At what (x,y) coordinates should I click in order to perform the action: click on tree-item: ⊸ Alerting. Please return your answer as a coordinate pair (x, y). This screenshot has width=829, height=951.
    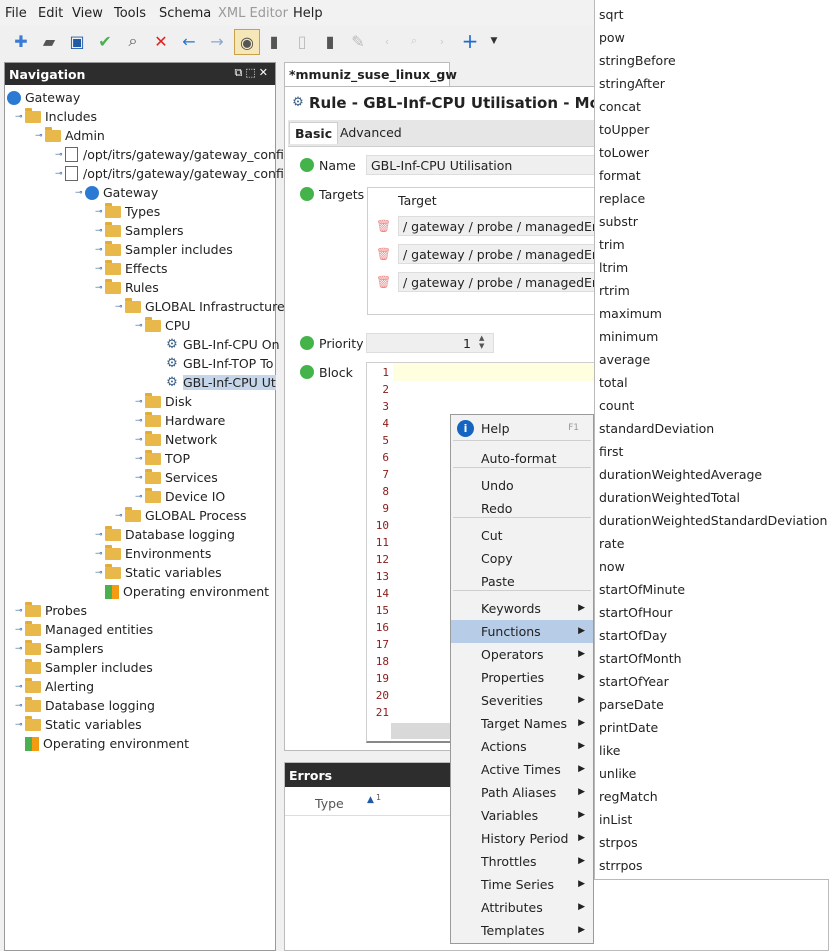
    Looking at the image, I should click on (54, 686).